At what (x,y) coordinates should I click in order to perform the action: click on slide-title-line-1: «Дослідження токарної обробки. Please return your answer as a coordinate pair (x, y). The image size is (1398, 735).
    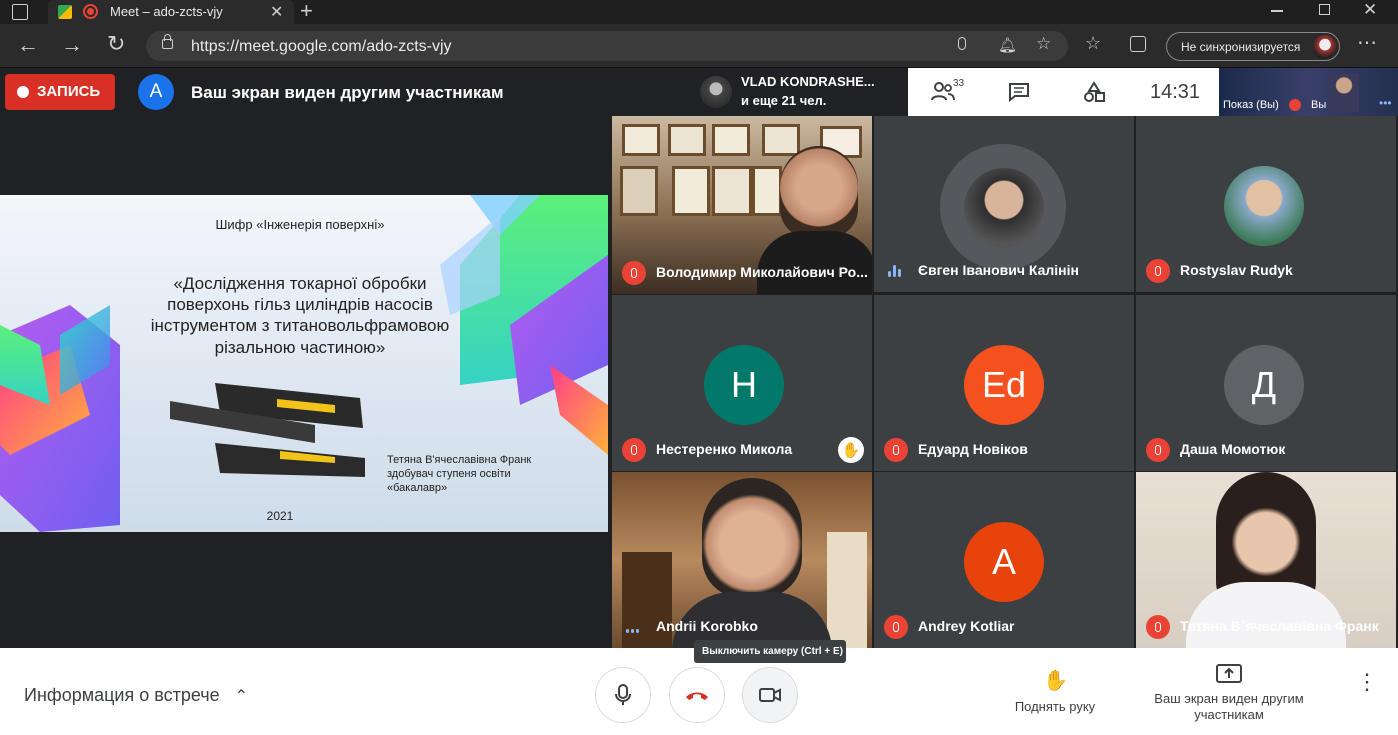
    Looking at the image, I should click on (300, 283).